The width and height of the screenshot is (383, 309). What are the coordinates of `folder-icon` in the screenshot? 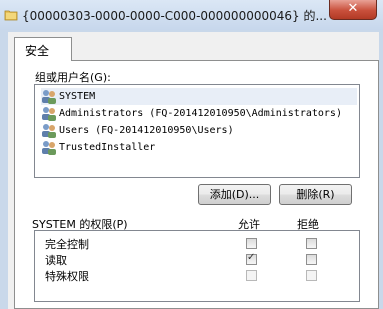 It's located at (11, 15).